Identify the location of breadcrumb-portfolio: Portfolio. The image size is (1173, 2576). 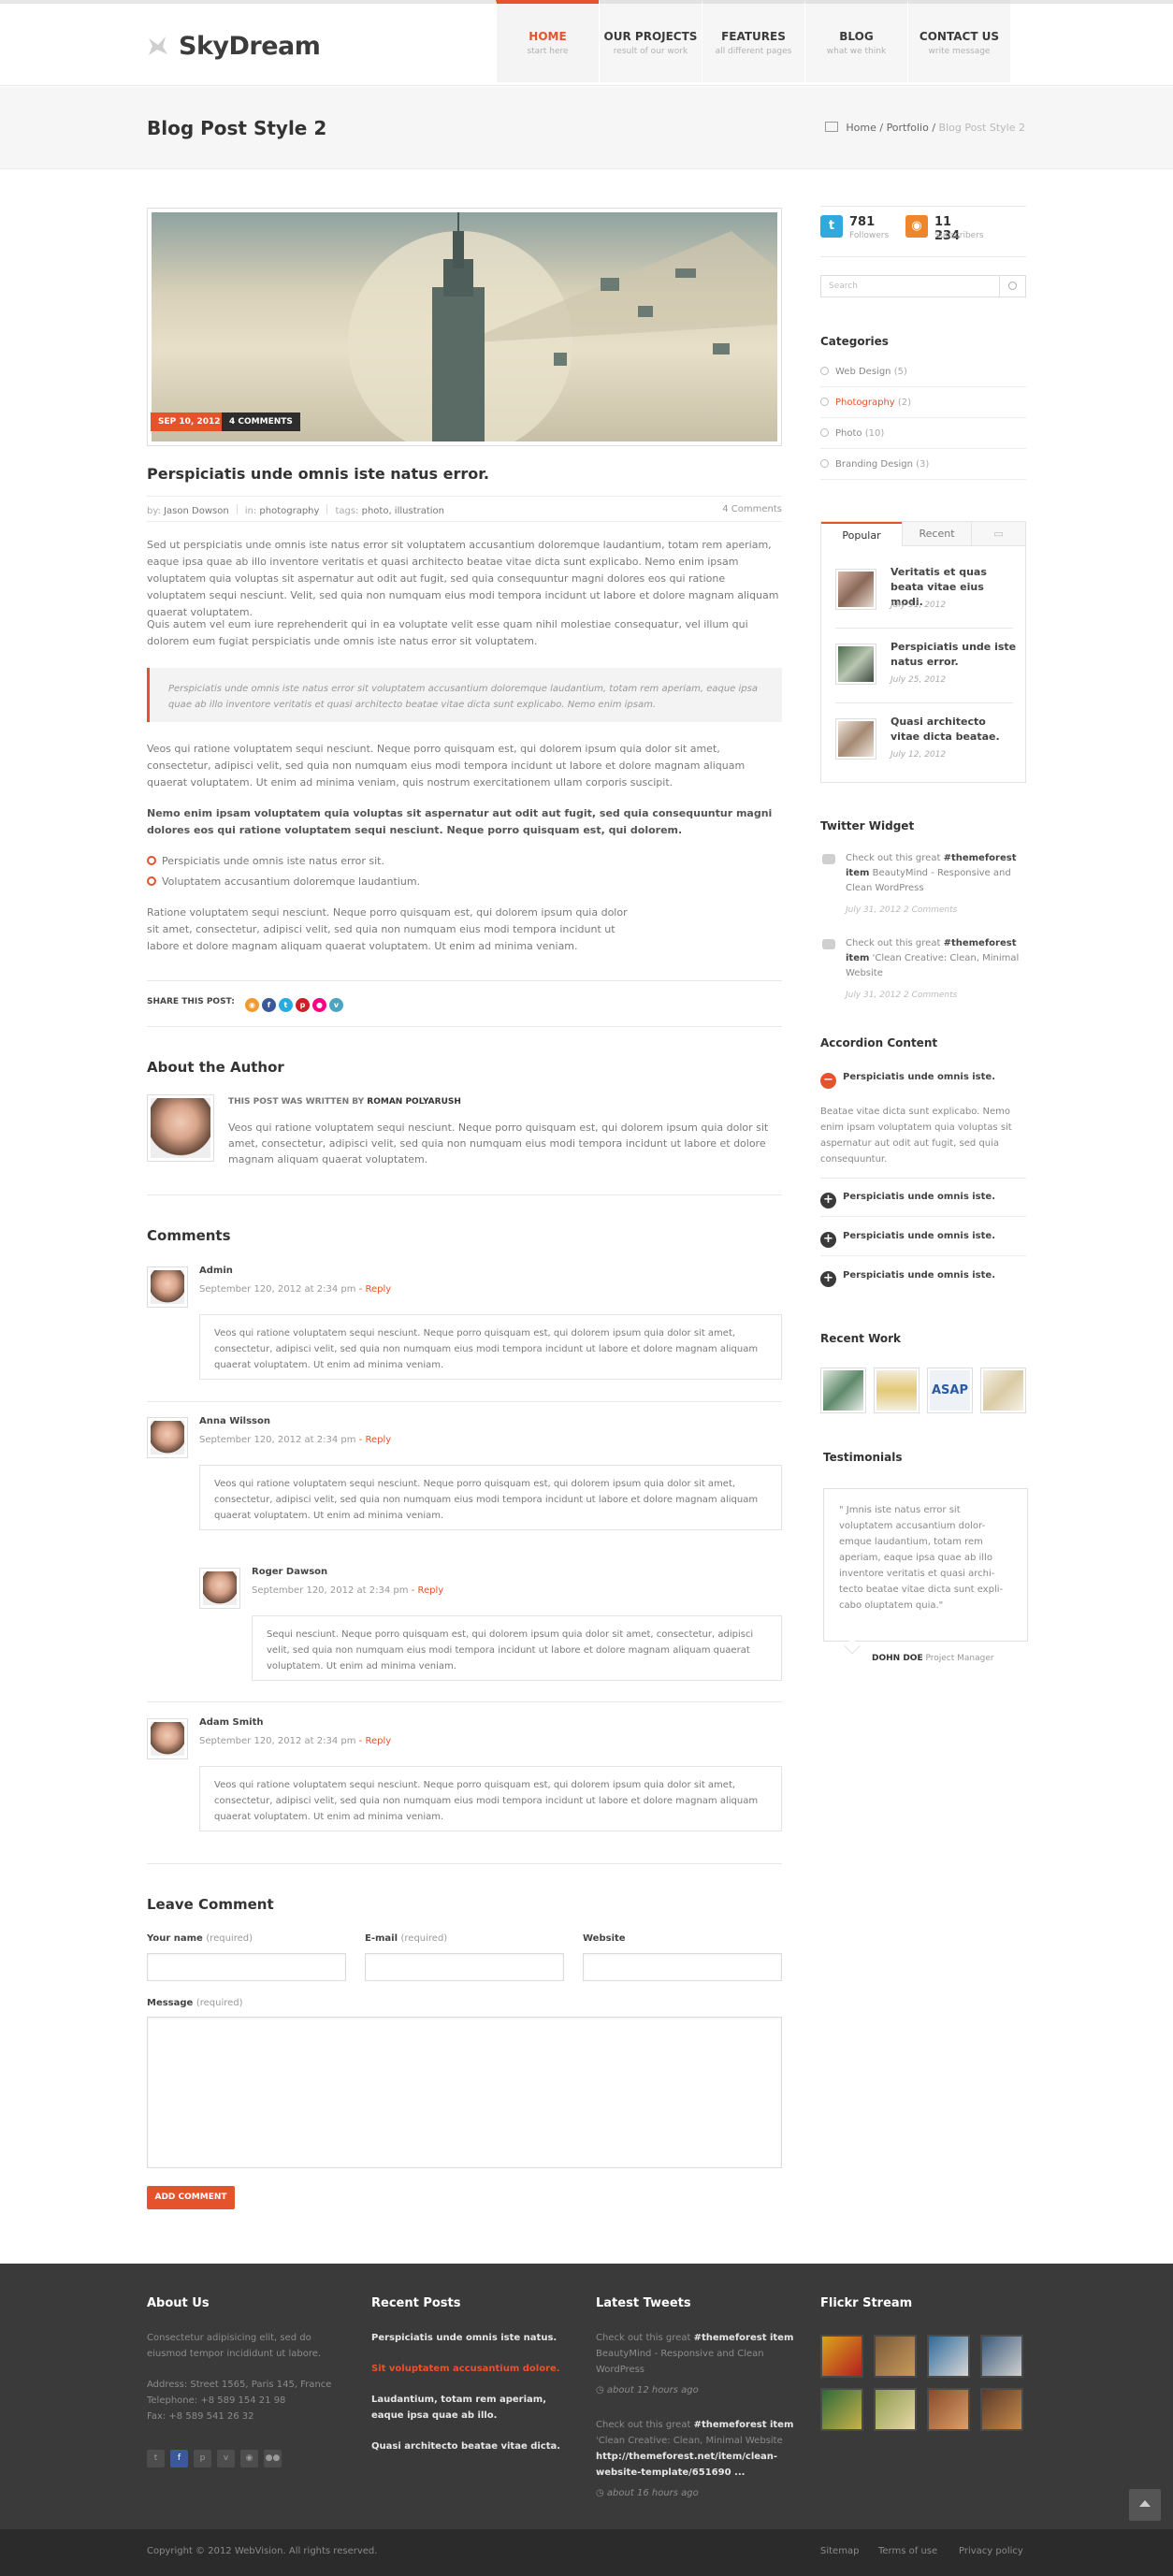
(908, 128).